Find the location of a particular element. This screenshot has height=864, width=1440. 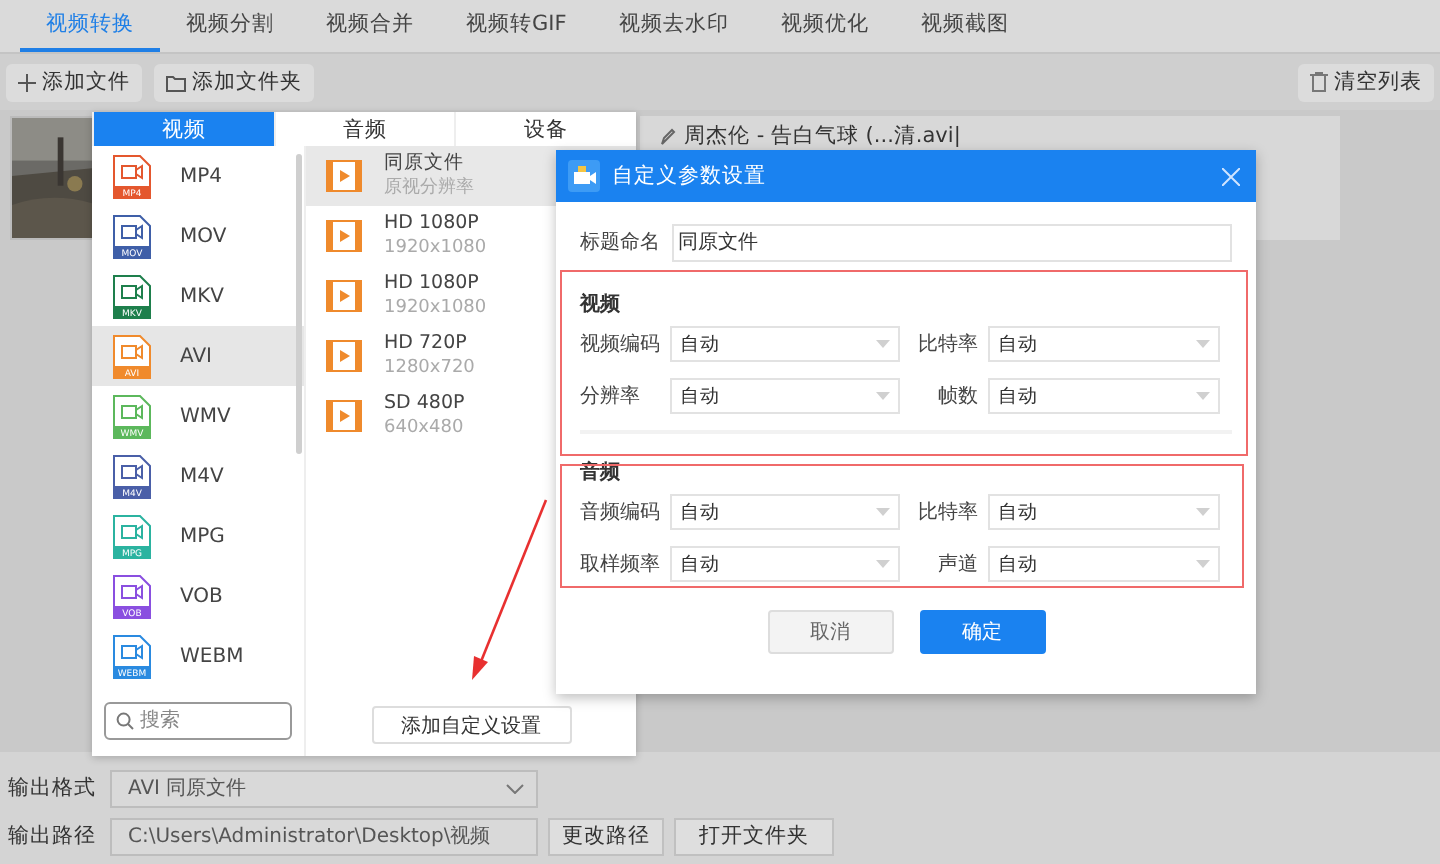

file-name: 周杰伦 - 告白气球 (...清.avi| is located at coordinates (990, 136).